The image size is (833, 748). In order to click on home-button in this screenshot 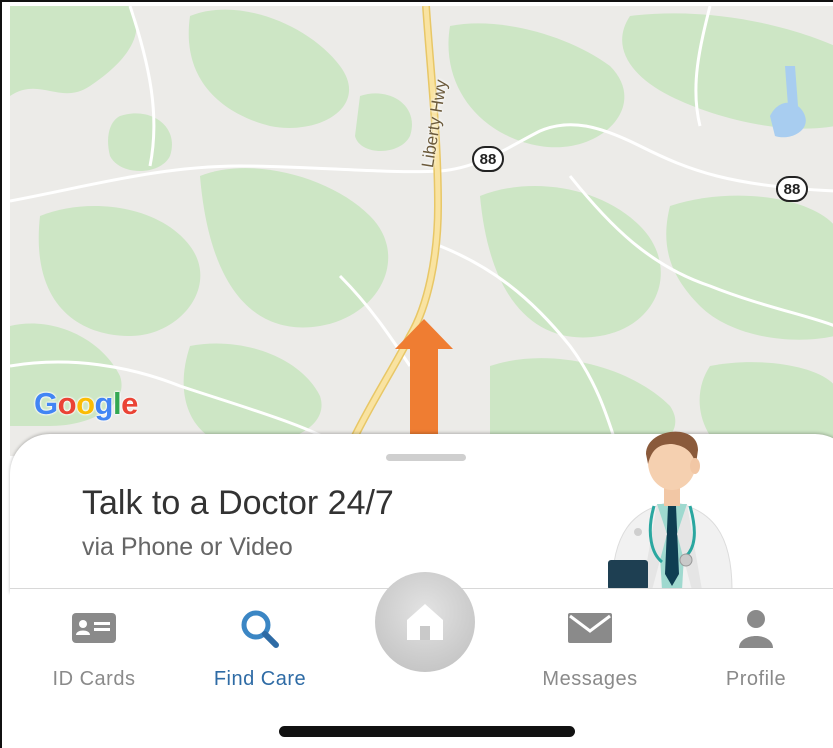, I will do `click(425, 622)`.